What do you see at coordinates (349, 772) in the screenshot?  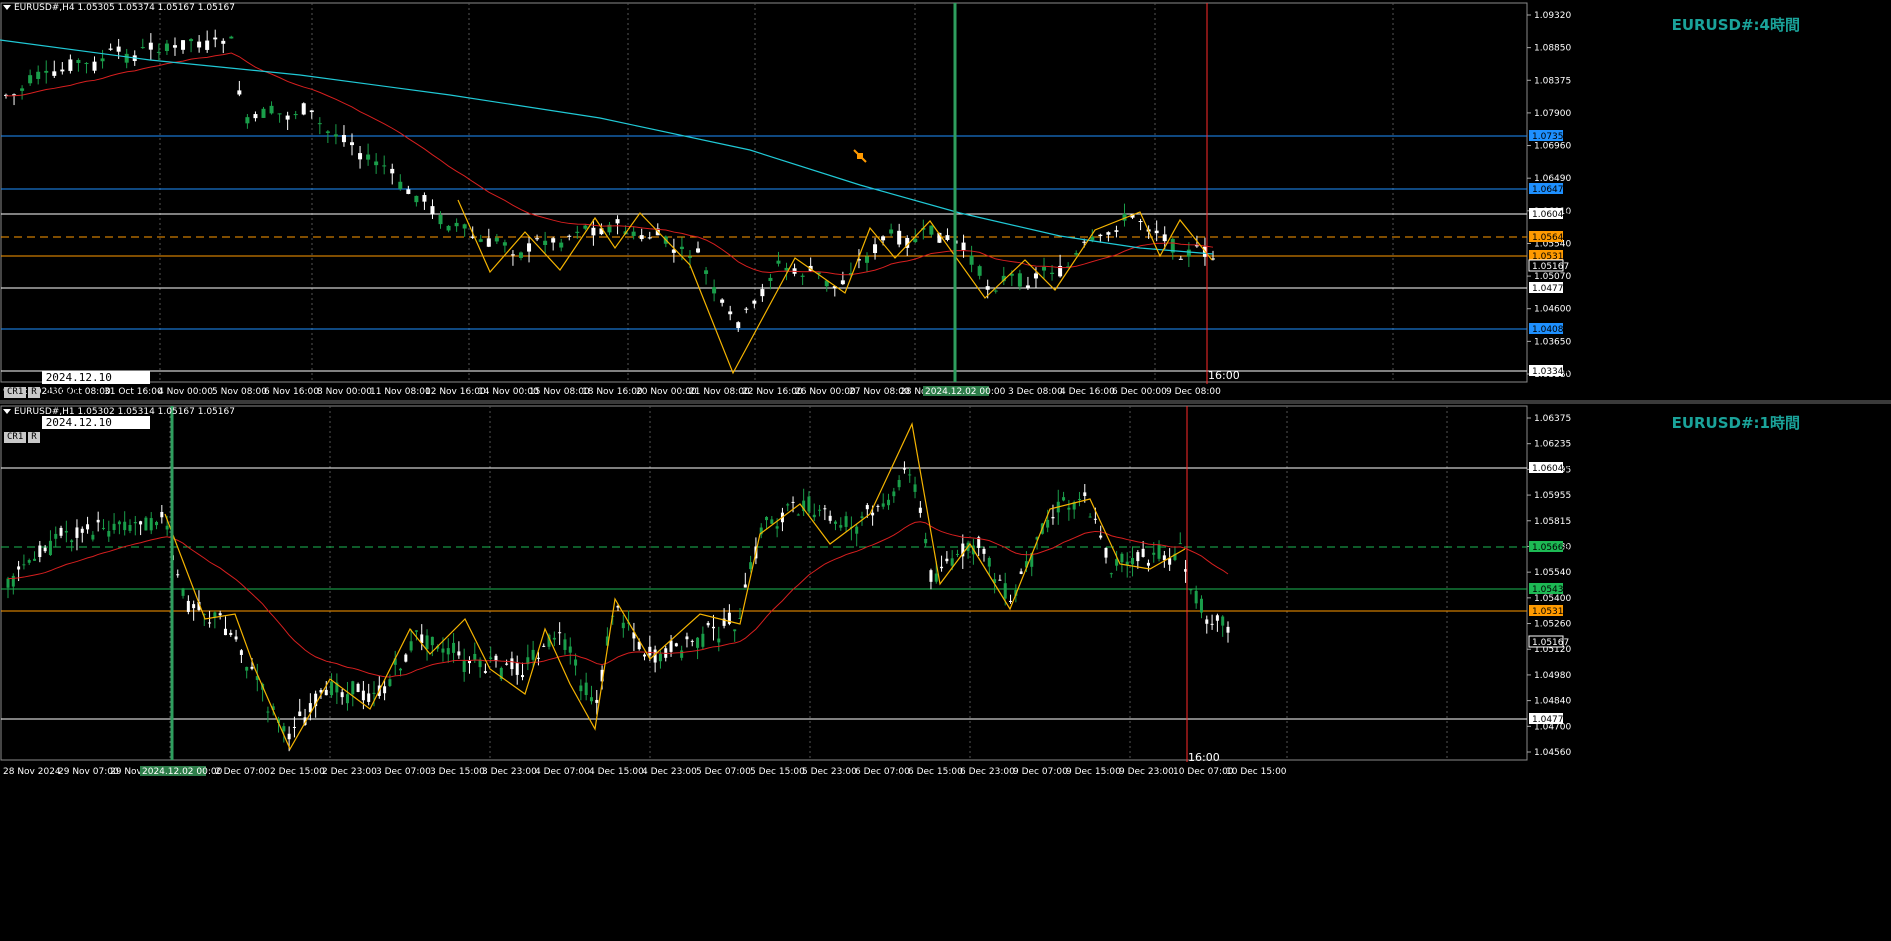 I see `time-tick-label: 2 Dec 23:00` at bounding box center [349, 772].